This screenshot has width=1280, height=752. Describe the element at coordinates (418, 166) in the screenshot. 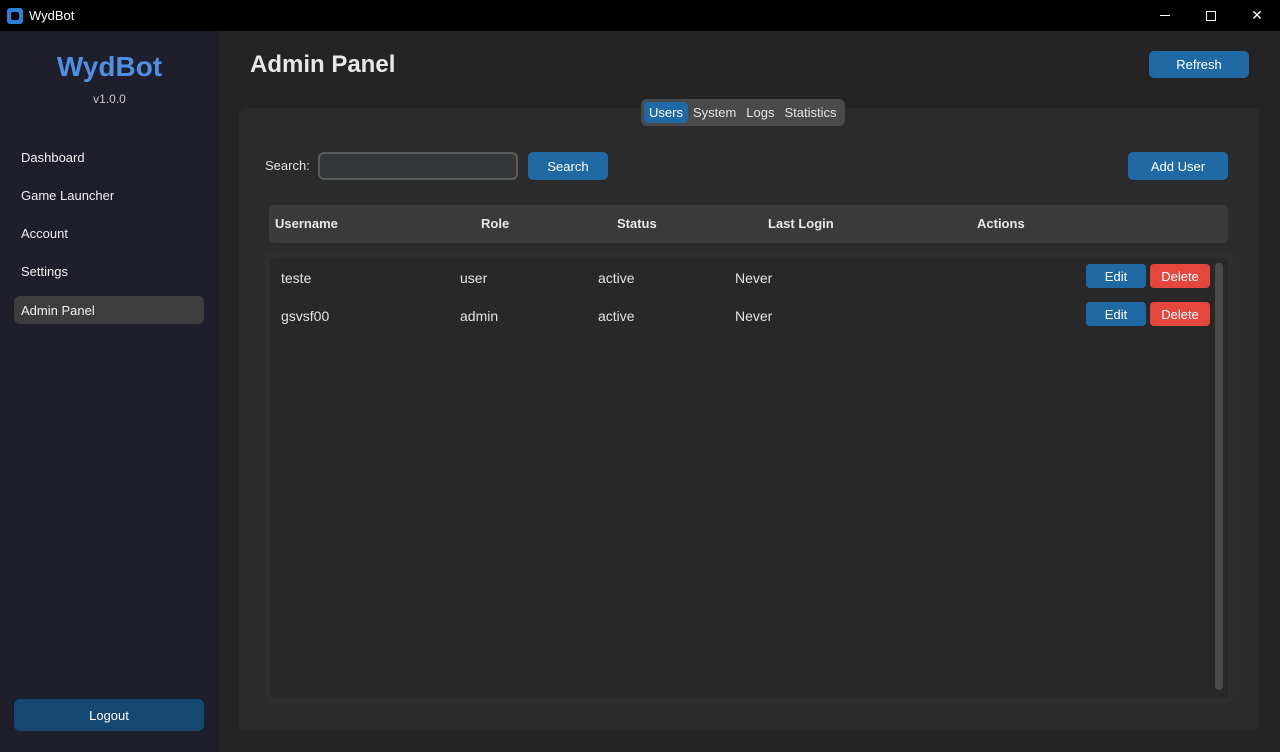

I see `search-input` at that location.